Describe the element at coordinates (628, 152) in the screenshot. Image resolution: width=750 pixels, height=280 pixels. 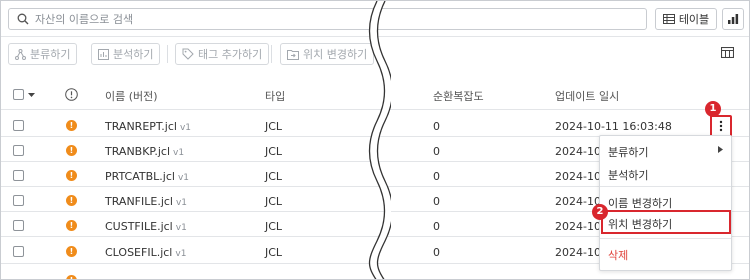
I see `menu-item-classify: 분류하기` at that location.